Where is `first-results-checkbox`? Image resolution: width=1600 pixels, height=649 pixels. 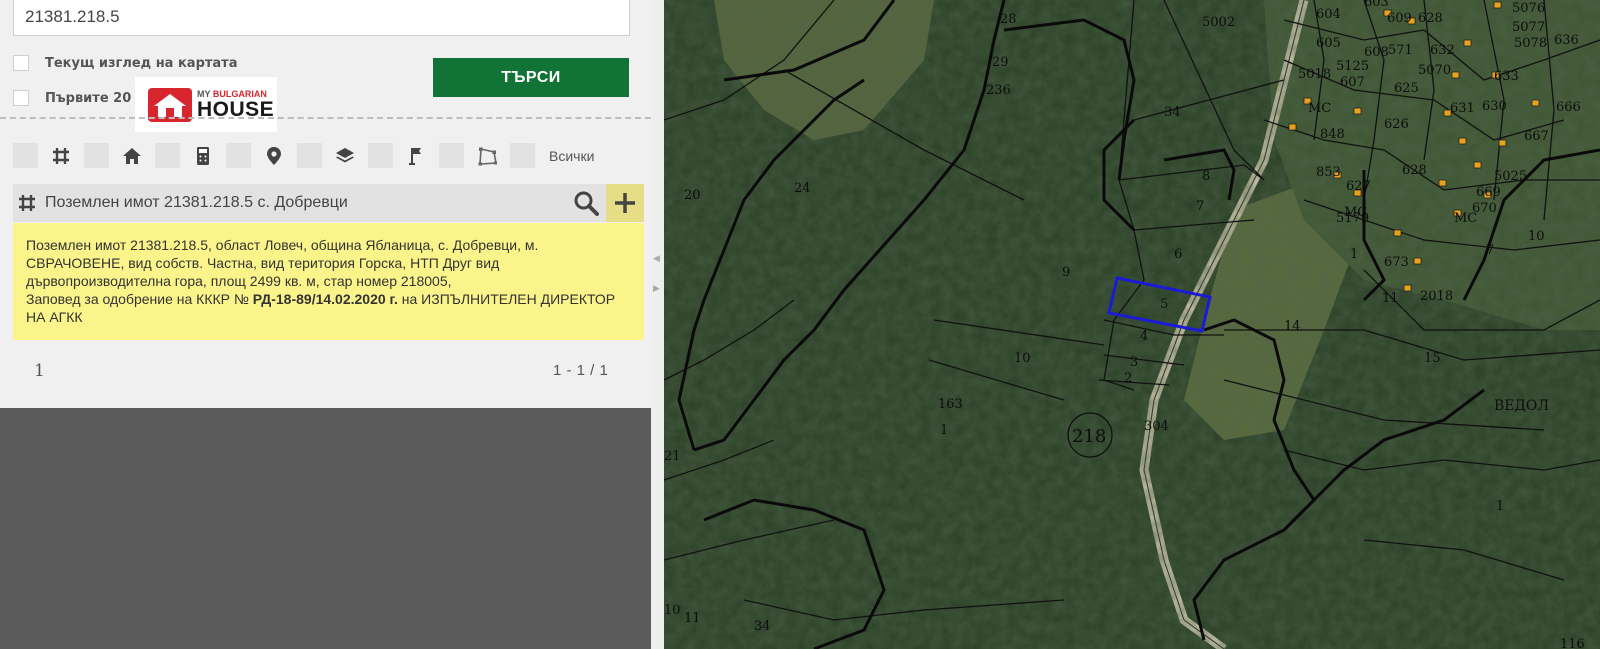 first-results-checkbox is located at coordinates (21, 98).